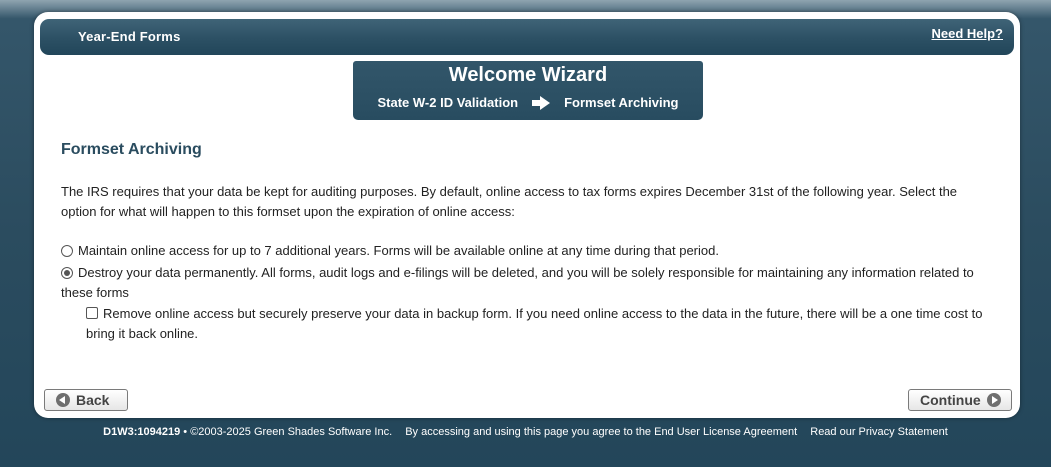 The height and width of the screenshot is (467, 1051). I want to click on continue-button-label: Continue, so click(950, 400).